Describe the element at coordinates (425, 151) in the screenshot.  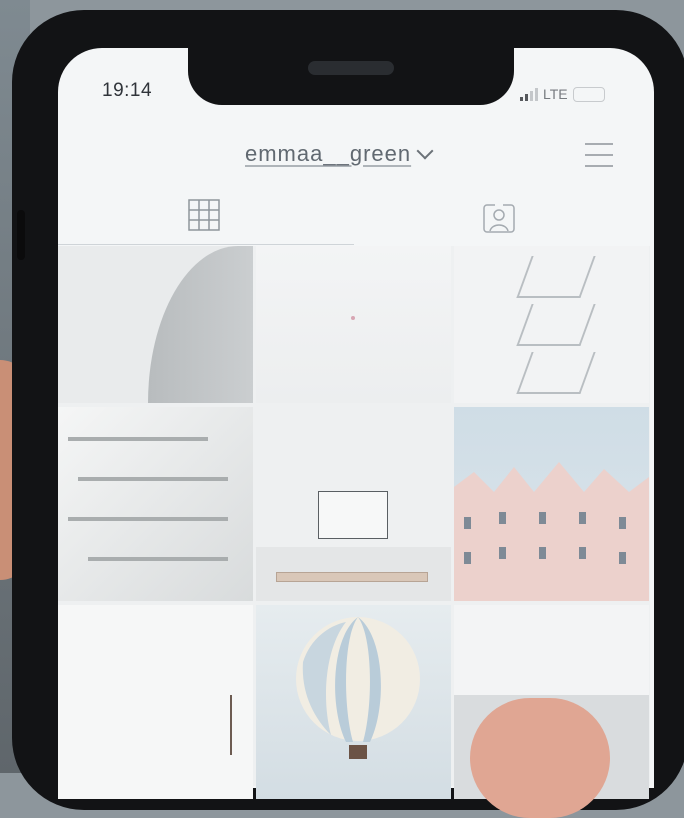
I see `chevron-down-icon` at that location.